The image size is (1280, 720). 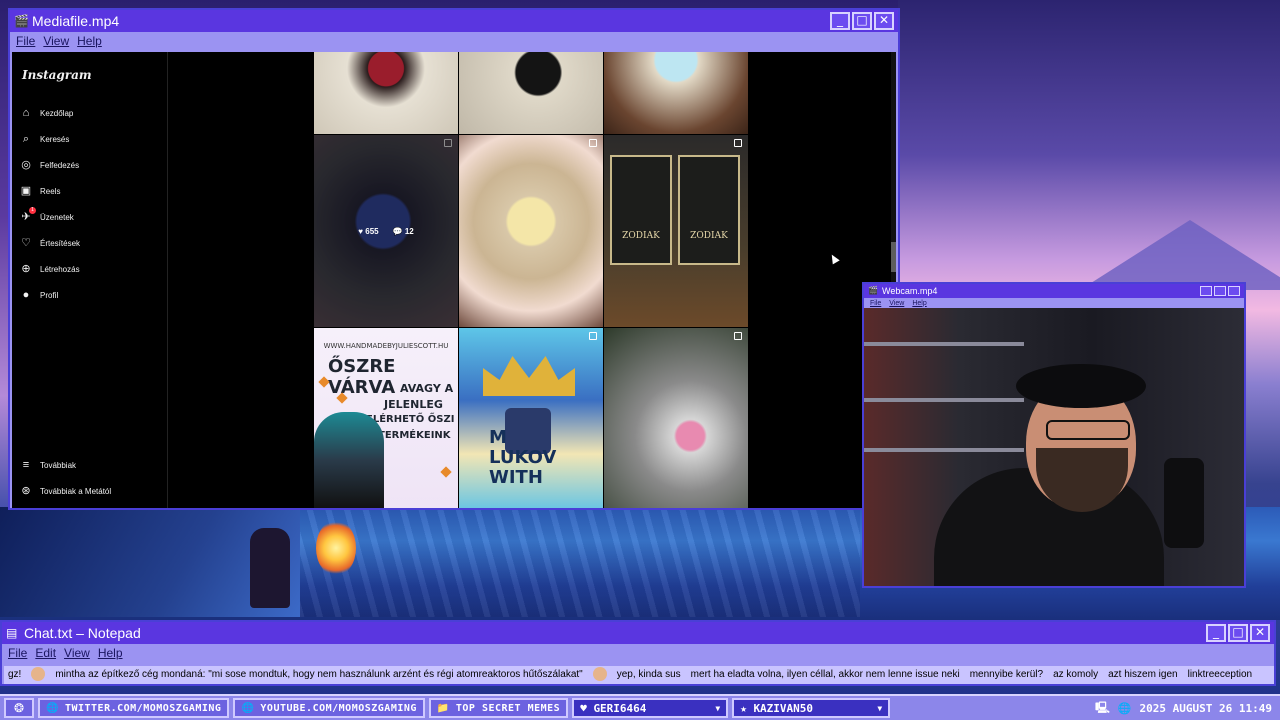 What do you see at coordinates (1220, 291) in the screenshot?
I see `maximize-button` at bounding box center [1220, 291].